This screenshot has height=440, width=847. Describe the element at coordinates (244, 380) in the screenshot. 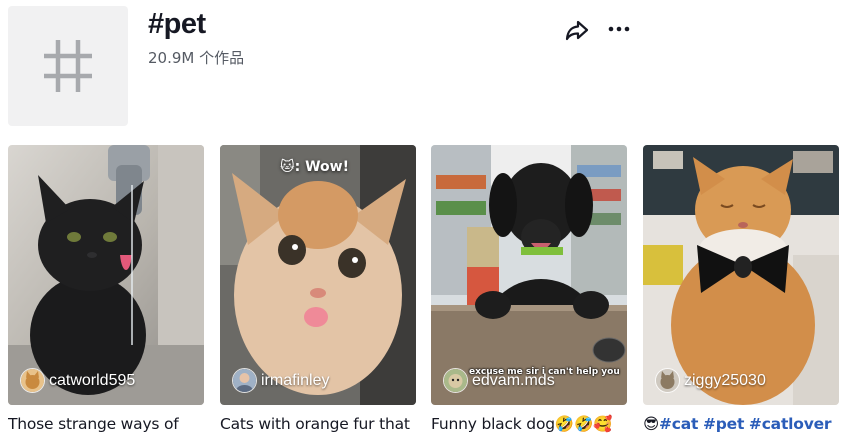

I see `person-avatar` at that location.